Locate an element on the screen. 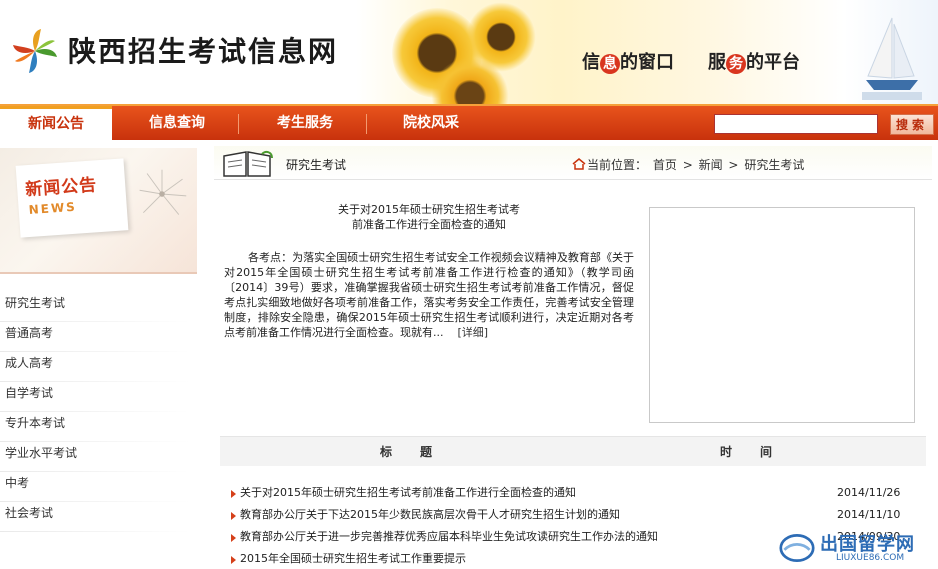 The width and height of the screenshot is (938, 569). sidebar-item-gaokao: 普通高考 is located at coordinates (98, 337).